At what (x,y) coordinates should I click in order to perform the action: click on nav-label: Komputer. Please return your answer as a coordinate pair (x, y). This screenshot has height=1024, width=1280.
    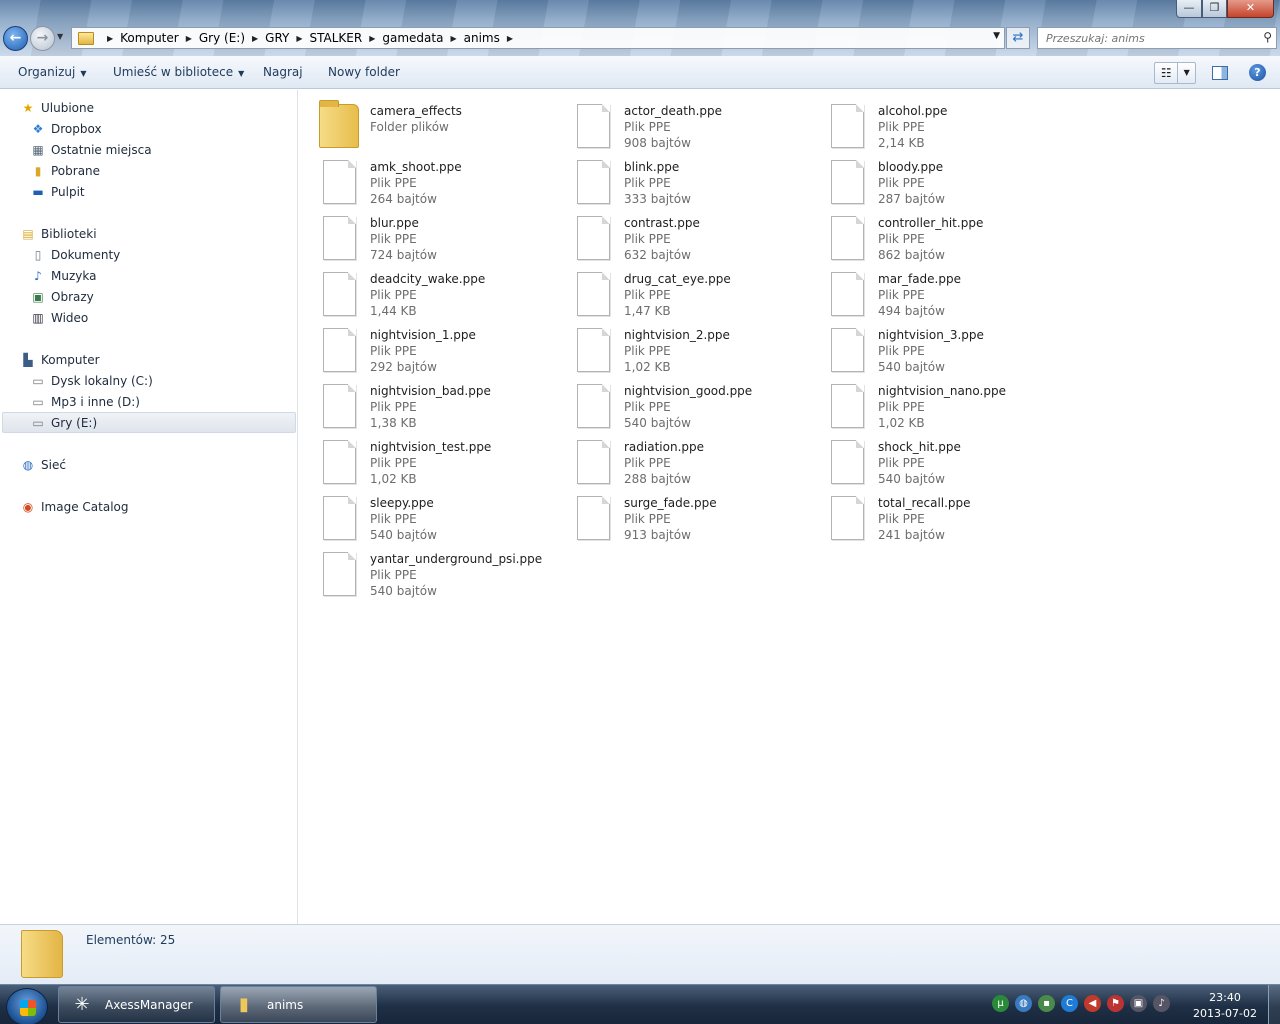
    Looking at the image, I should click on (70, 359).